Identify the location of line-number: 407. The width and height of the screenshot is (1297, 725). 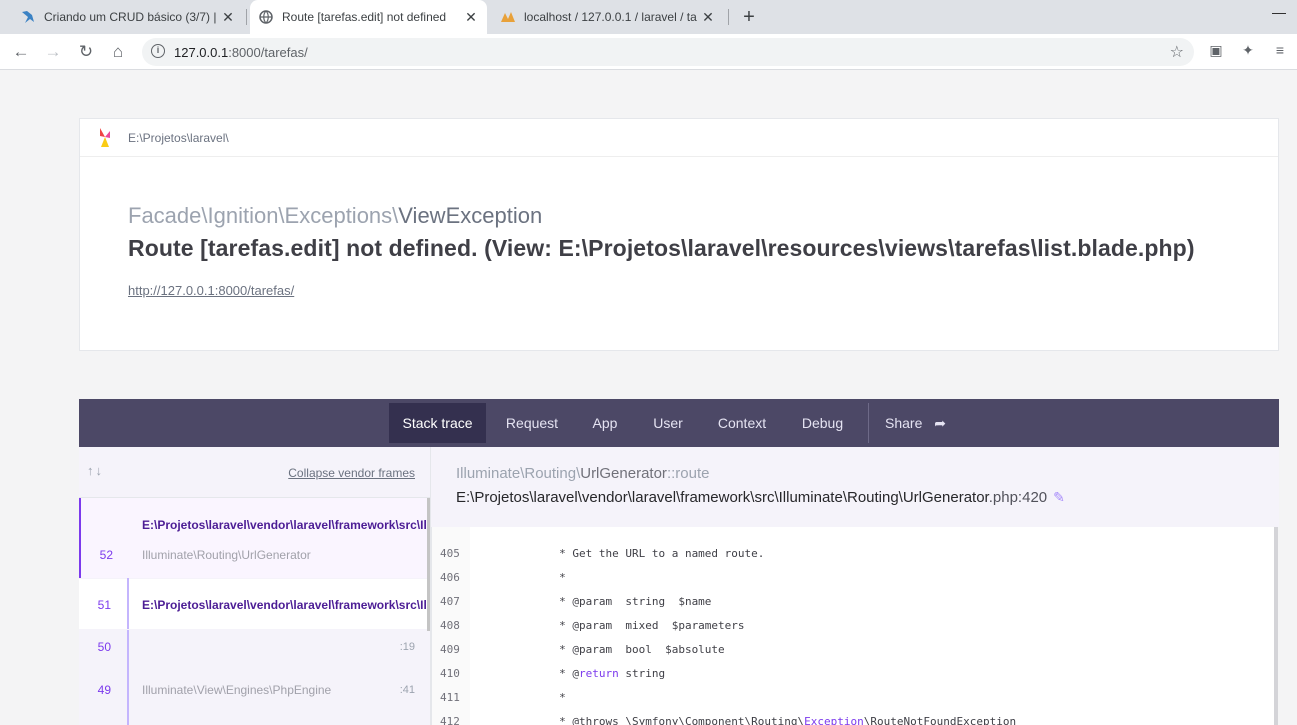
(450, 601).